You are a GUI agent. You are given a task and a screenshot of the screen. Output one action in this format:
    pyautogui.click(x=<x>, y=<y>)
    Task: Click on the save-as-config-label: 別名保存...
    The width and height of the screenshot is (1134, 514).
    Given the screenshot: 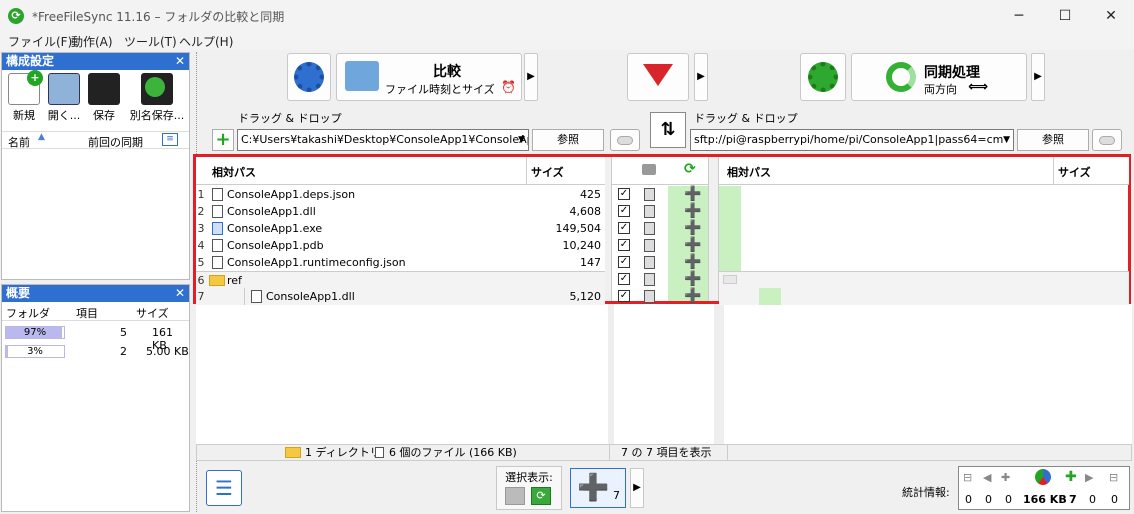 What is the action you would take?
    pyautogui.click(x=157, y=115)
    